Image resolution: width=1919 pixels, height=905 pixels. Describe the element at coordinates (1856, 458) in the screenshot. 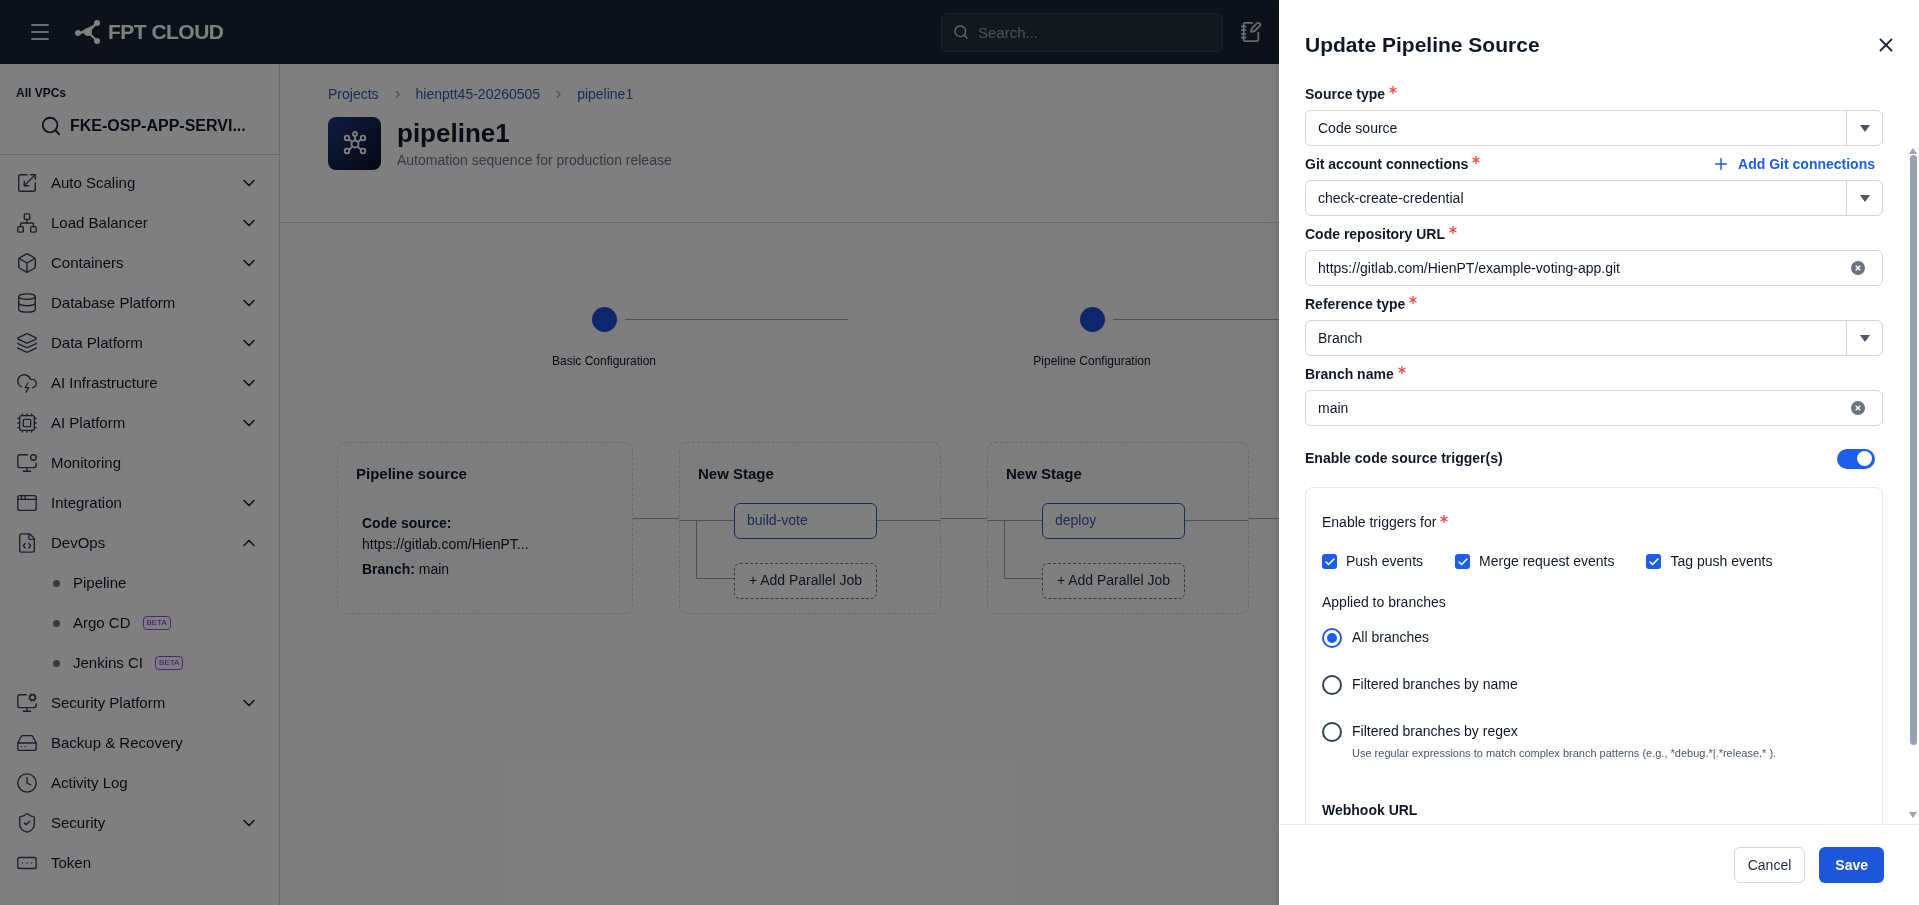

I see `trigger-toggle` at that location.